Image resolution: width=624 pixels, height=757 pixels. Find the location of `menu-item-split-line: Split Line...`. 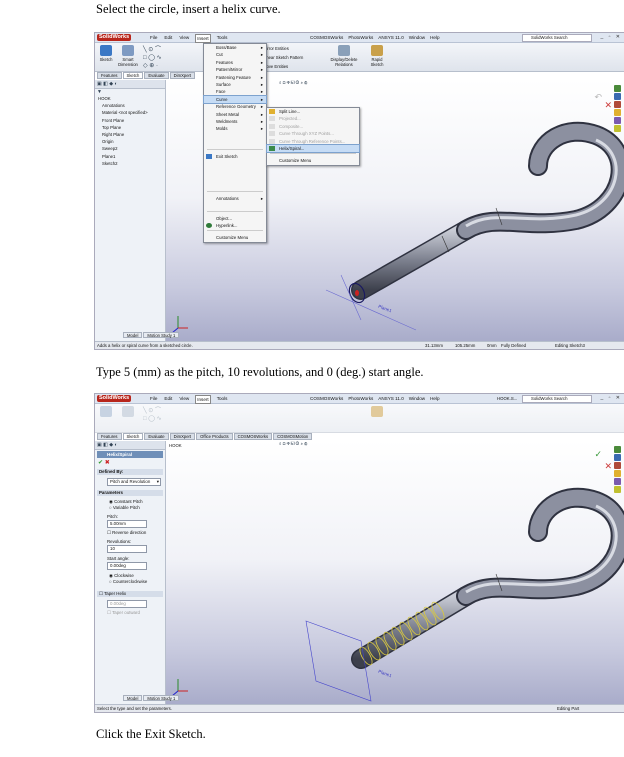

menu-item-split-line: Split Line... is located at coordinates (313, 111).